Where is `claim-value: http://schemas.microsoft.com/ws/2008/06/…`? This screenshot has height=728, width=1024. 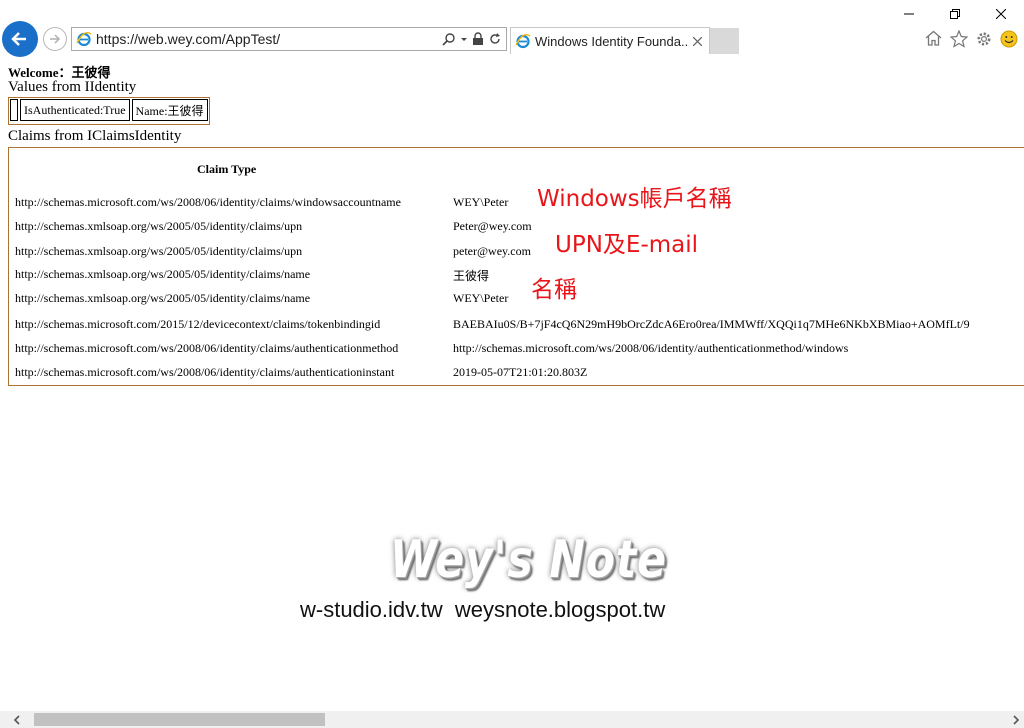
claim-value: http://schemas.microsoft.com/ws/2008/06/… is located at coordinates (651, 348).